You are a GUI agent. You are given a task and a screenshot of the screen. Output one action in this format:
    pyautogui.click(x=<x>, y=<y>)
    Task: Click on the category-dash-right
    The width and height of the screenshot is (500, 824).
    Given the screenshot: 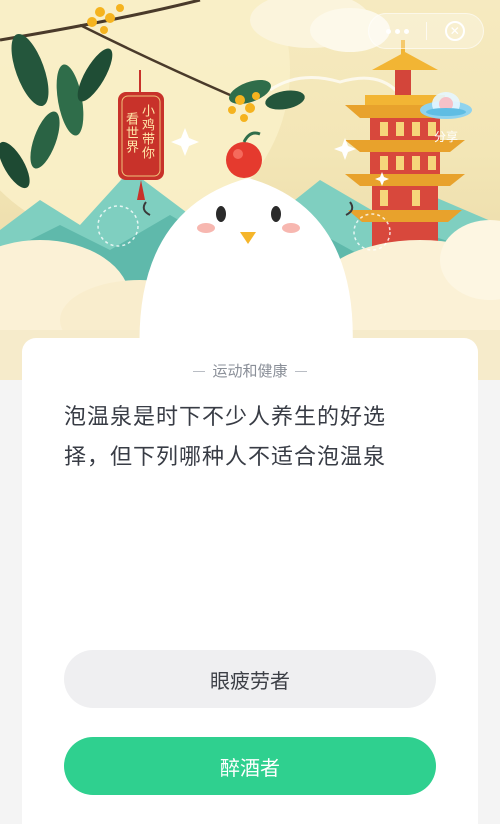 What is the action you would take?
    pyautogui.click(x=300, y=371)
    